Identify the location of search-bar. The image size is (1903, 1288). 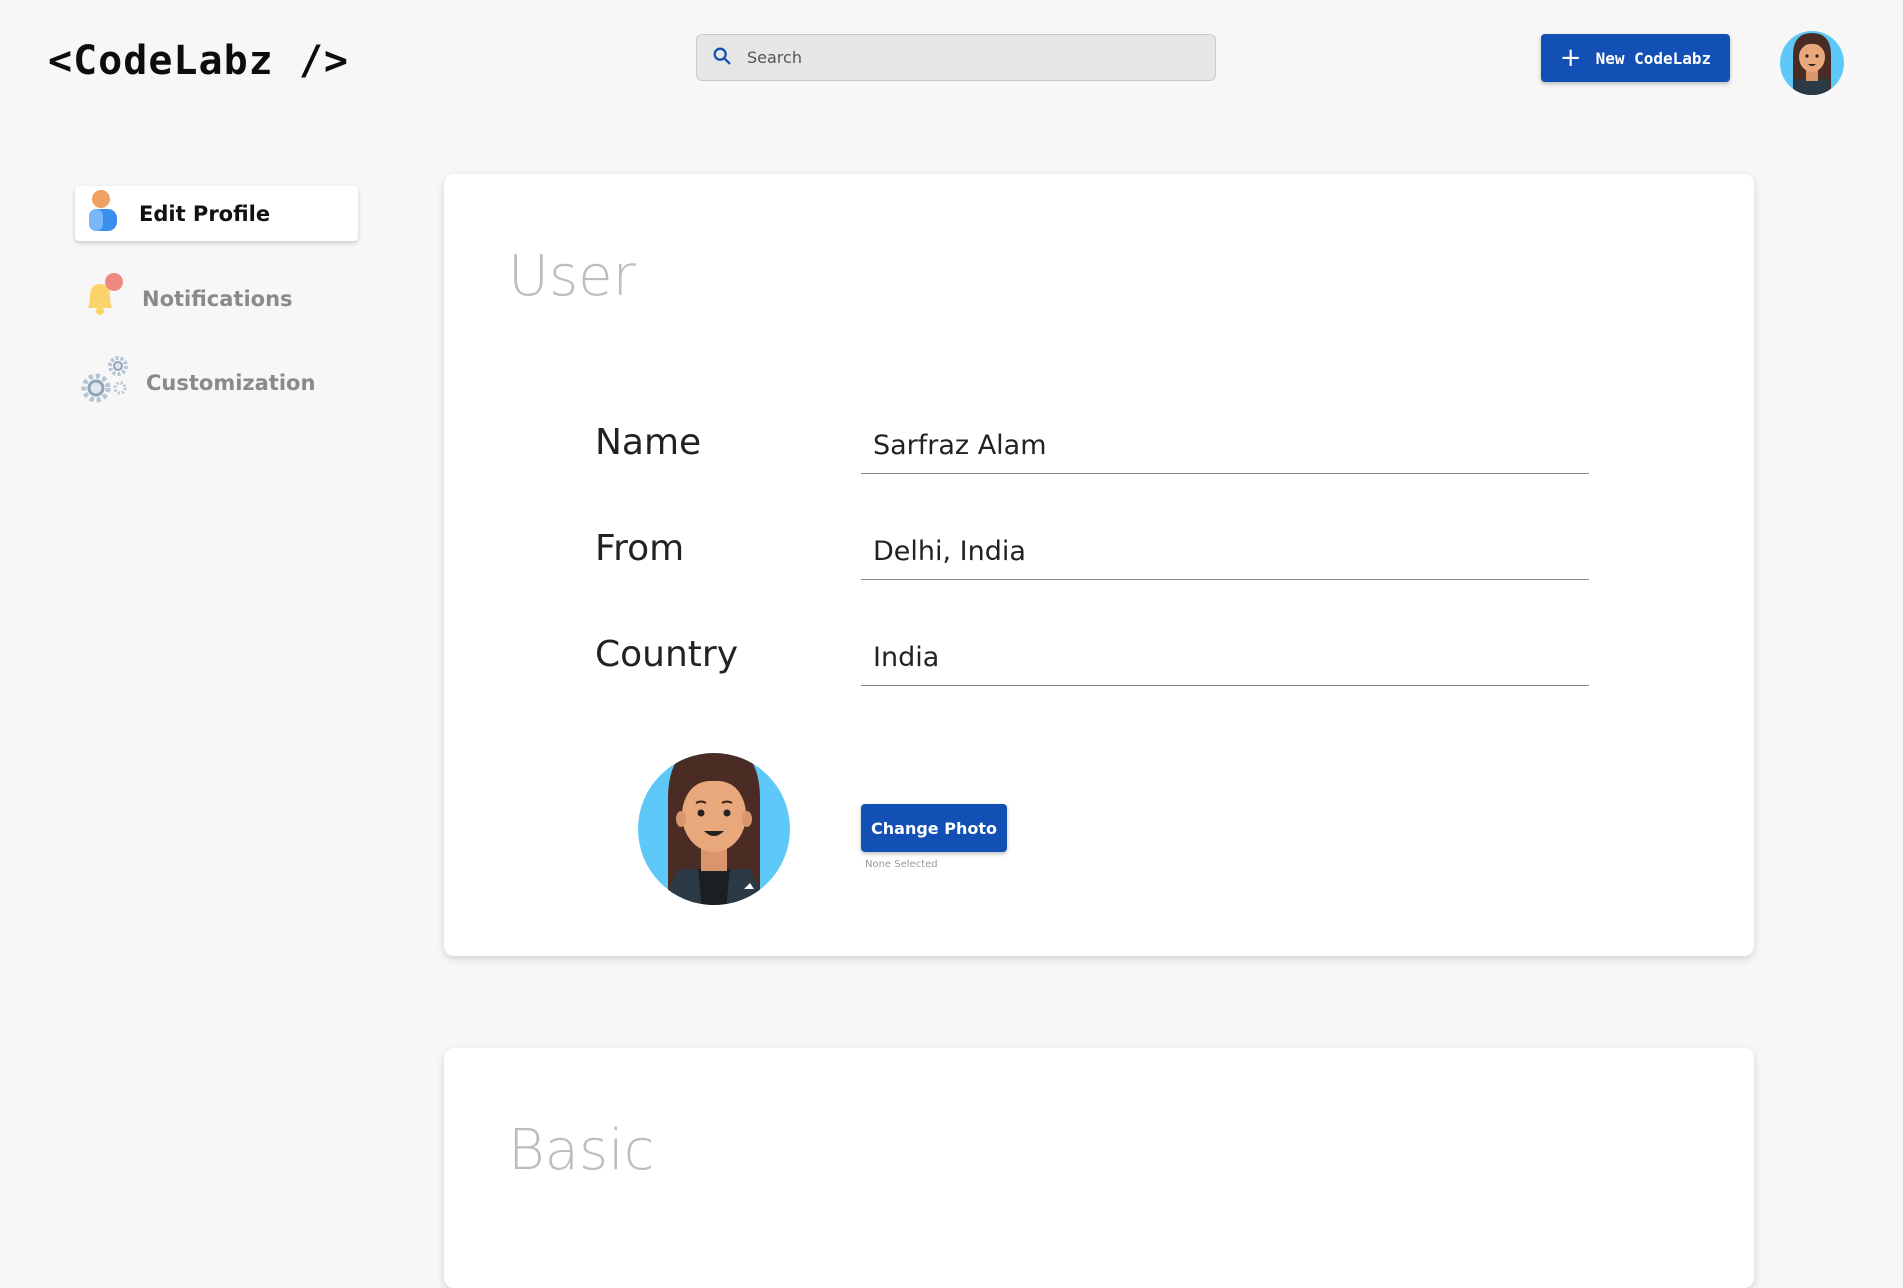
(956, 57).